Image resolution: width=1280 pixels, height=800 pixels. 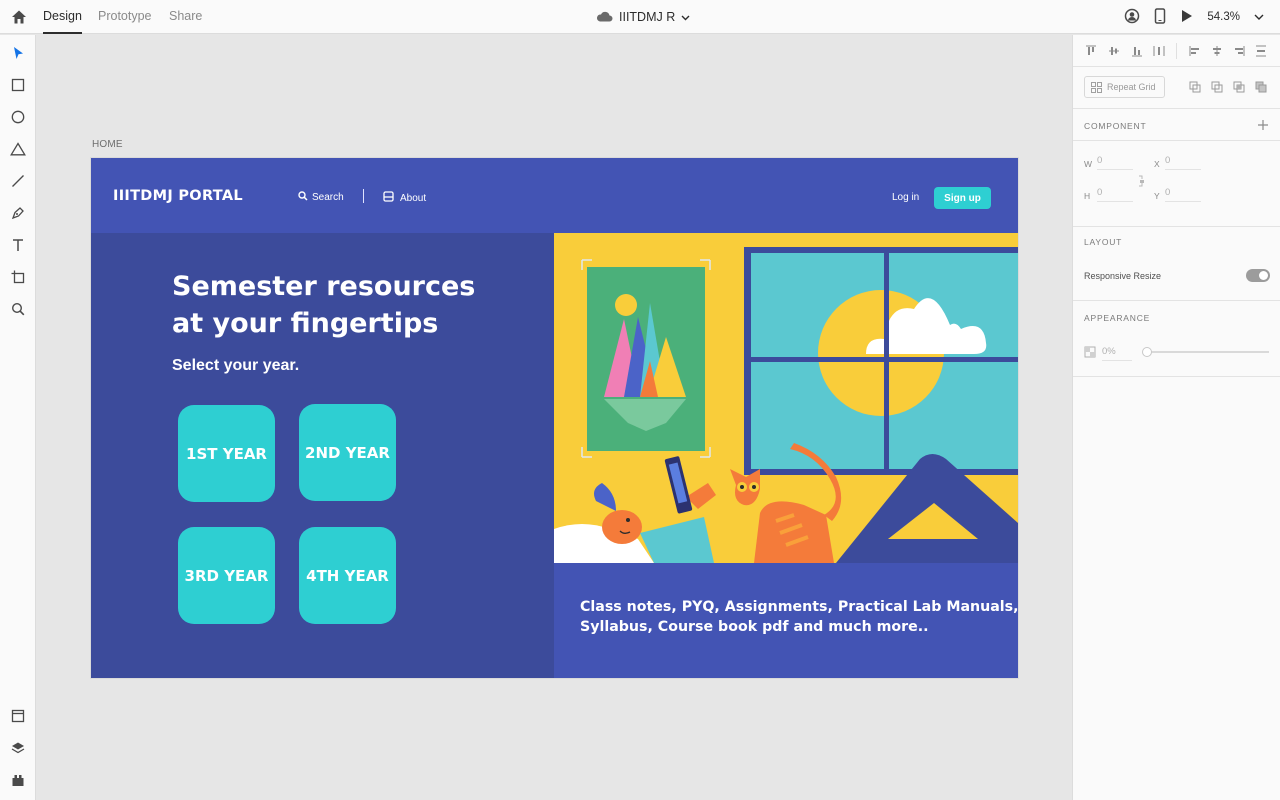 What do you see at coordinates (18, 417) in the screenshot?
I see `tools-toolbar` at bounding box center [18, 417].